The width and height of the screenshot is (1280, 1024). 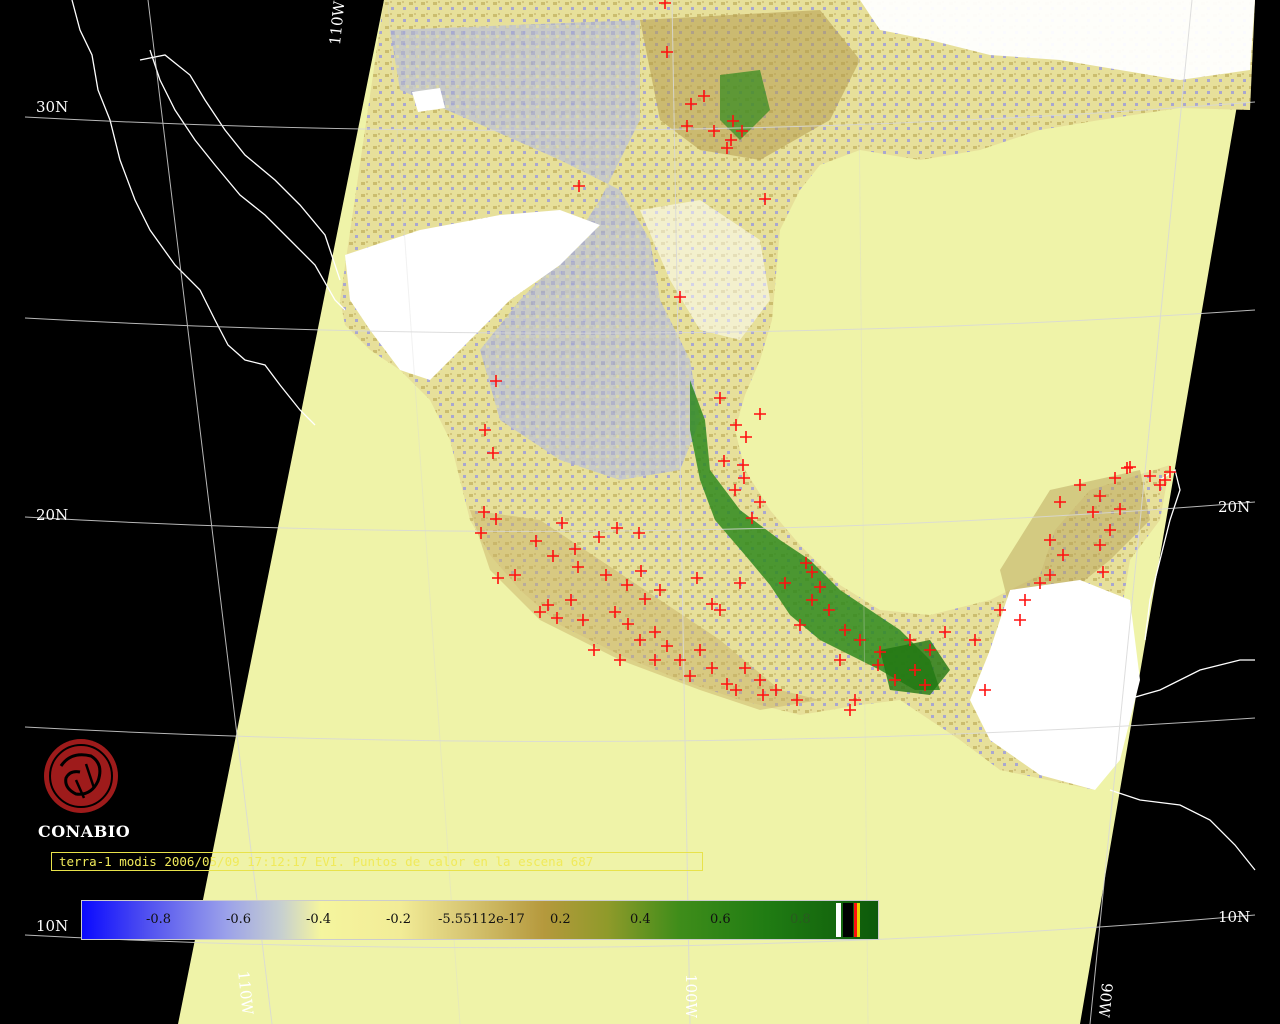 I want to click on colorbar-tick: -5.55112e-17, so click(x=481, y=919).